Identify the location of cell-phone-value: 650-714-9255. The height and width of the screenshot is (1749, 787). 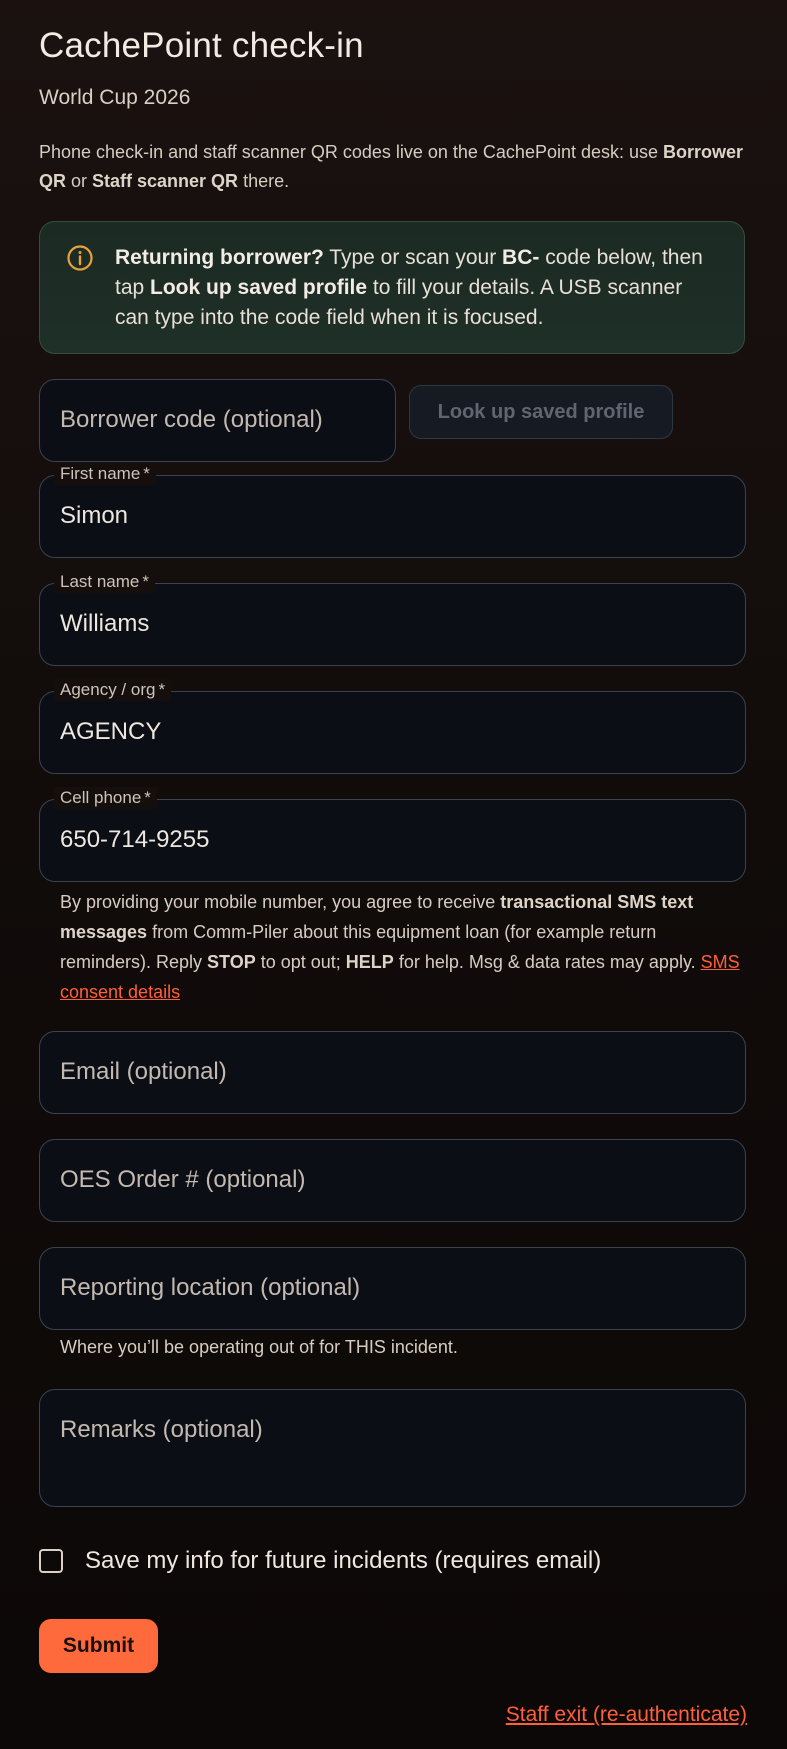
(135, 839).